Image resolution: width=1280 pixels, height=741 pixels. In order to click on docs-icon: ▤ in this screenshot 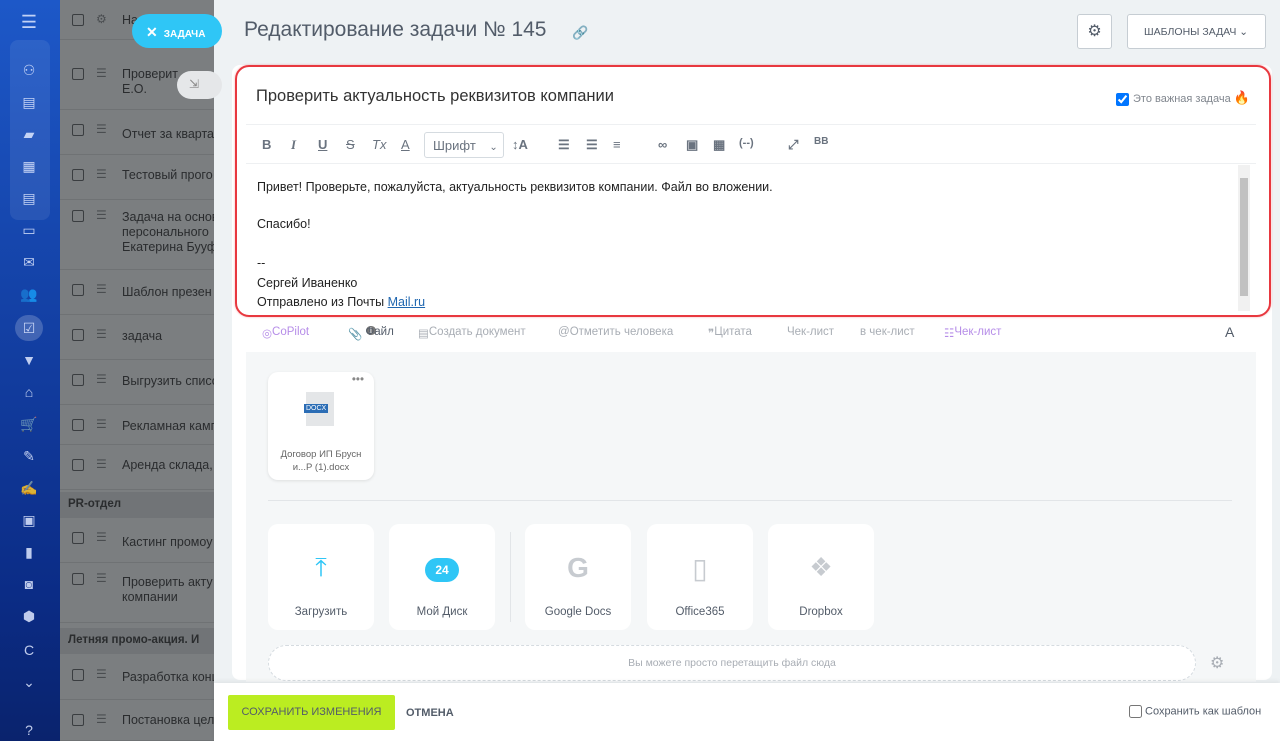, I will do `click(29, 199)`.